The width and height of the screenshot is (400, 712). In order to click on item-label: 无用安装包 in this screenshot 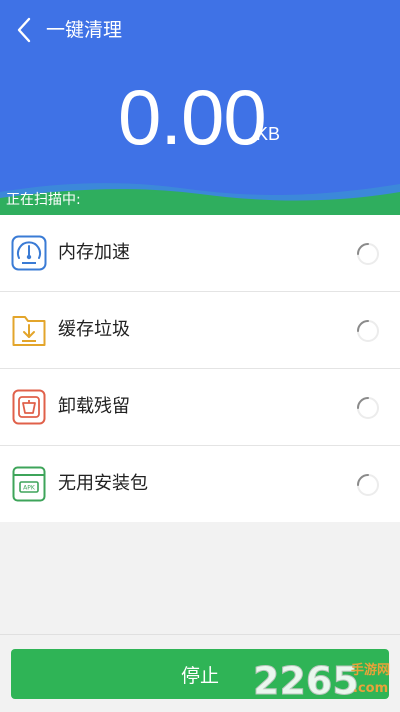, I will do `click(103, 483)`.